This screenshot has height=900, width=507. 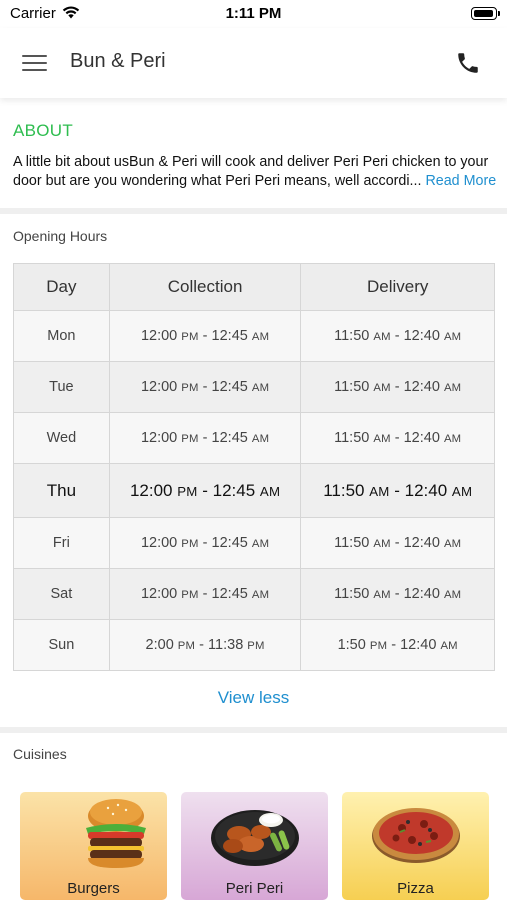 I want to click on time-start: 2:00, so click(x=159, y=645).